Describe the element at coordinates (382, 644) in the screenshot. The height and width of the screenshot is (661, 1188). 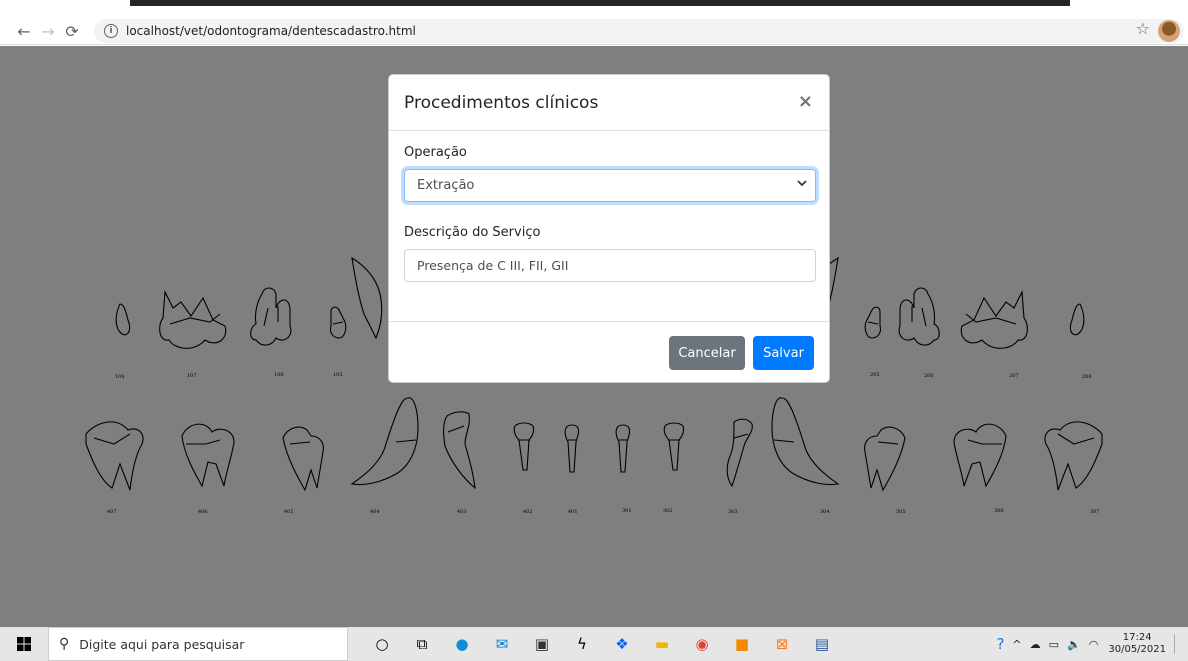
I see `cortana-icon: ○` at that location.